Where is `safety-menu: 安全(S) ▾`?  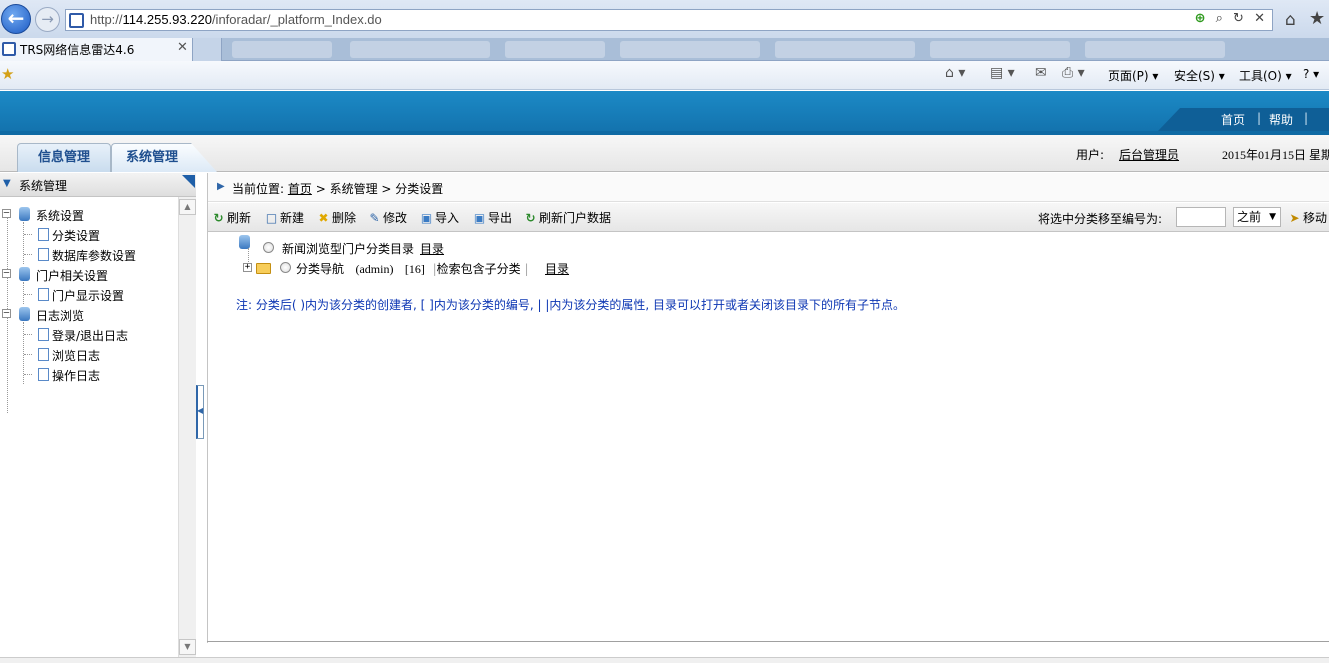 safety-menu: 安全(S) ▾ is located at coordinates (1199, 75).